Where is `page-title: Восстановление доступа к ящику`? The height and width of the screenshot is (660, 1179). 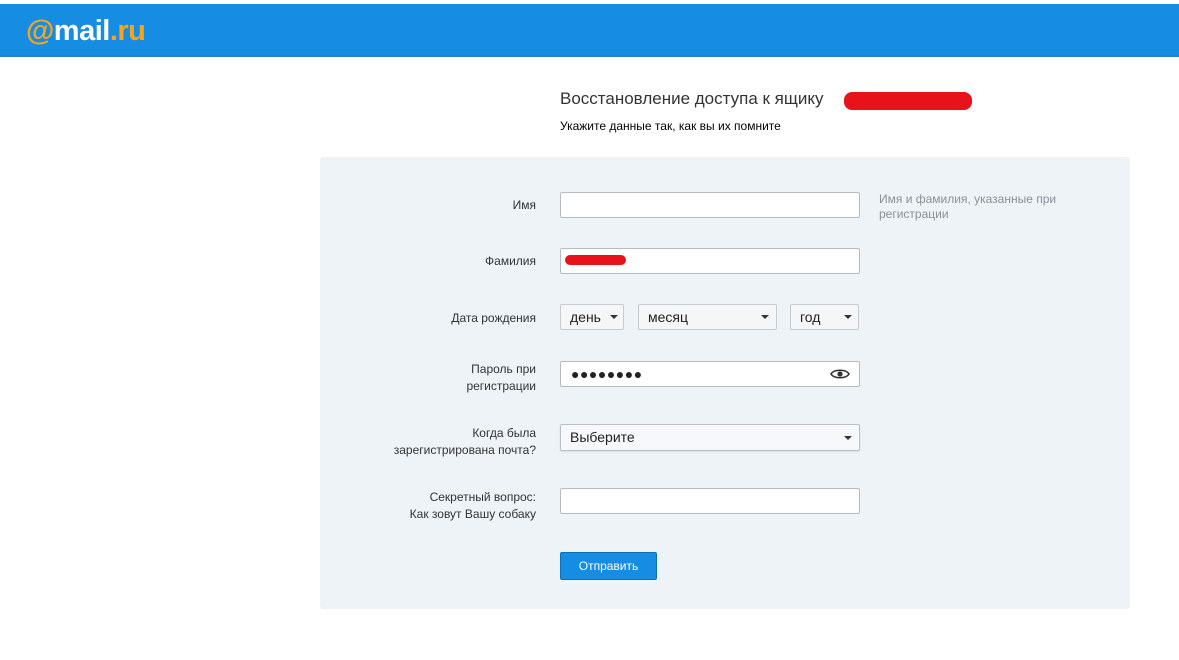
page-title: Восстановление доступа к ящику is located at coordinates (692, 98).